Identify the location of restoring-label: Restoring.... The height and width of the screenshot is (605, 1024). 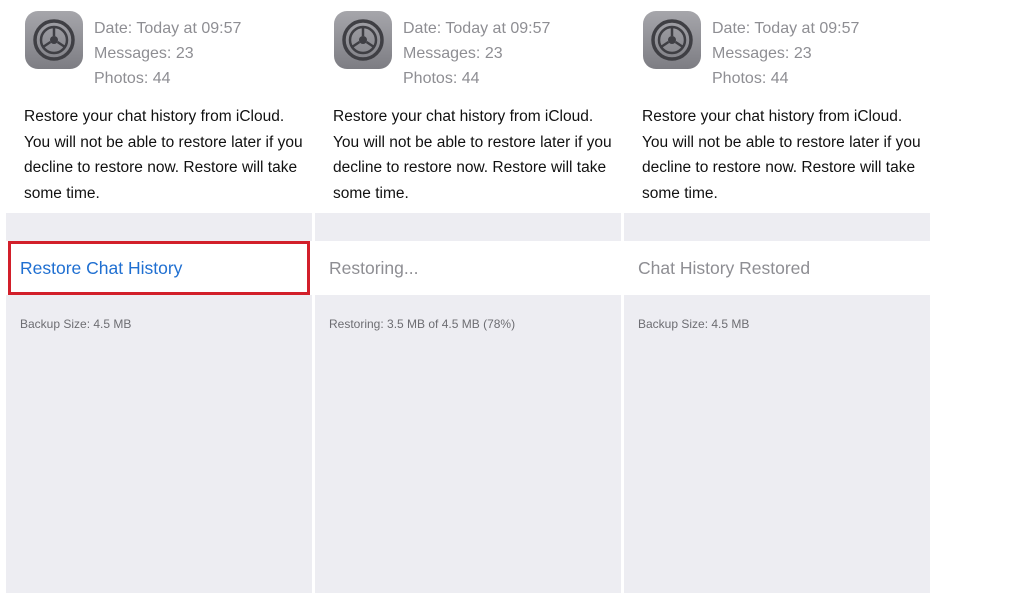
(374, 267).